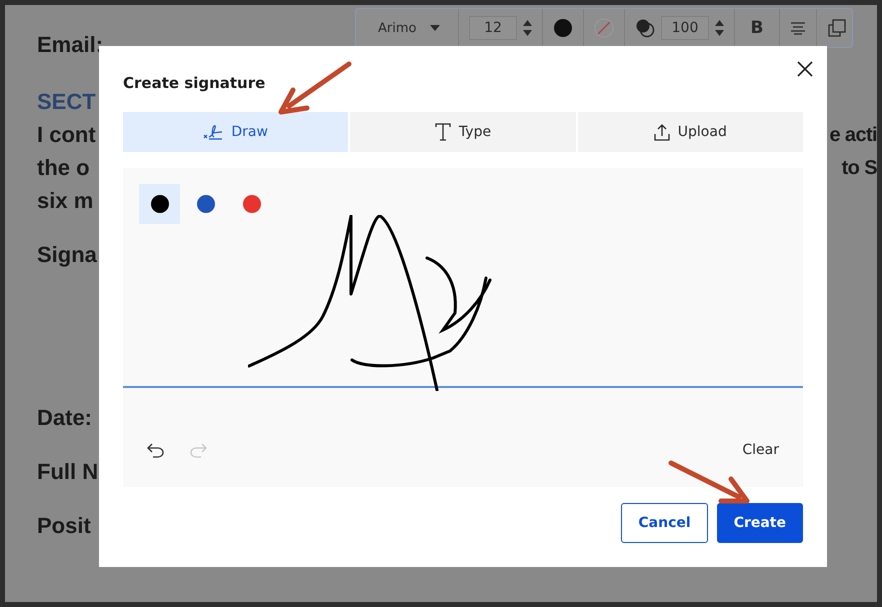 The width and height of the screenshot is (882, 607). What do you see at coordinates (194, 83) in the screenshot?
I see `dialog-title: Create signature` at bounding box center [194, 83].